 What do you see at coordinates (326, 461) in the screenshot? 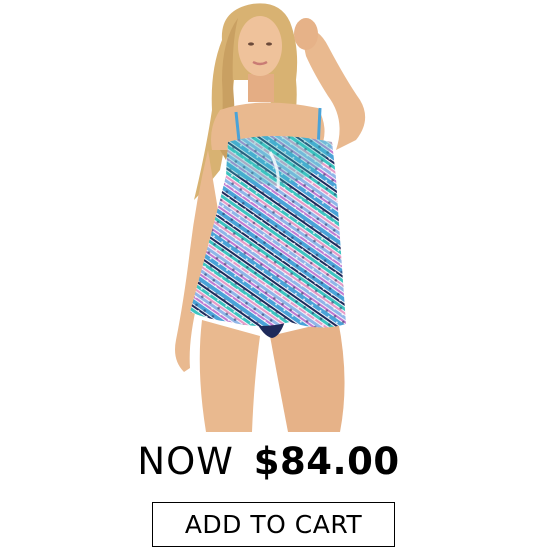
I see `price-value: $84.00` at bounding box center [326, 461].